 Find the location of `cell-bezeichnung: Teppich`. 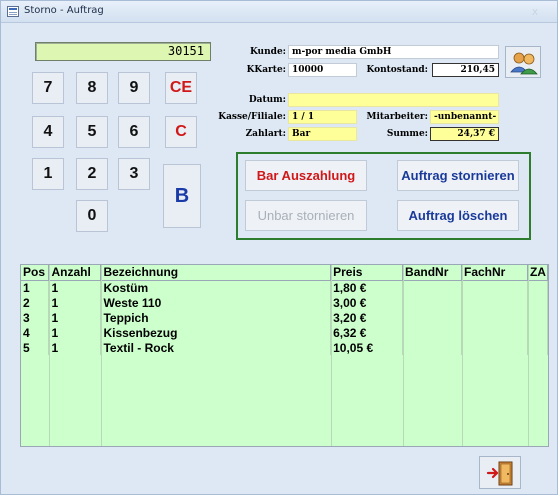

cell-bezeichnung: Teppich is located at coordinates (216, 317).